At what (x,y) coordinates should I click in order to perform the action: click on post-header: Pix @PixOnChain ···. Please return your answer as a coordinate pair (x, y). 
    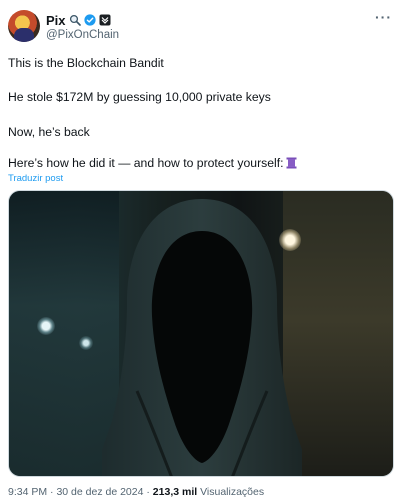
    Looking at the image, I should click on (201, 28).